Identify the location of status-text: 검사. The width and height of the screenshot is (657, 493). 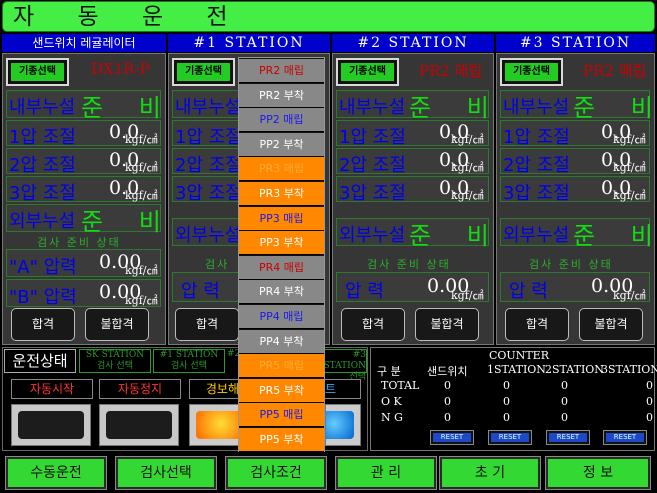
(217, 264).